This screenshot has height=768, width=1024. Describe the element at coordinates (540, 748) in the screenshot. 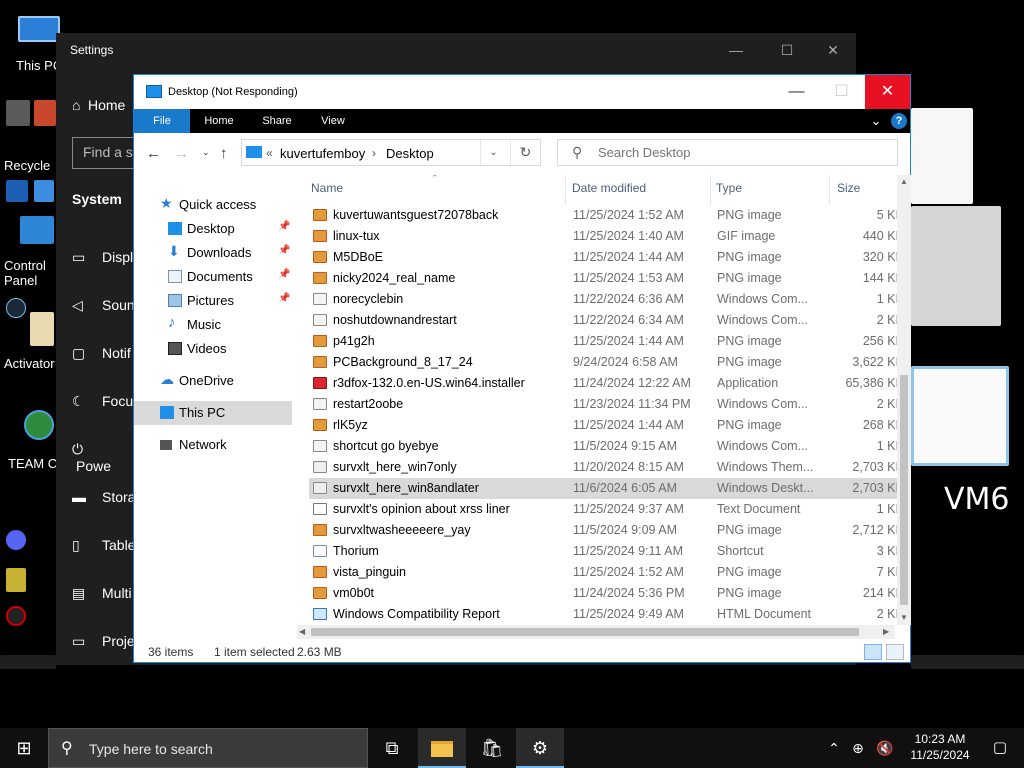

I see `settings-taskbar-button: ⚙` at that location.